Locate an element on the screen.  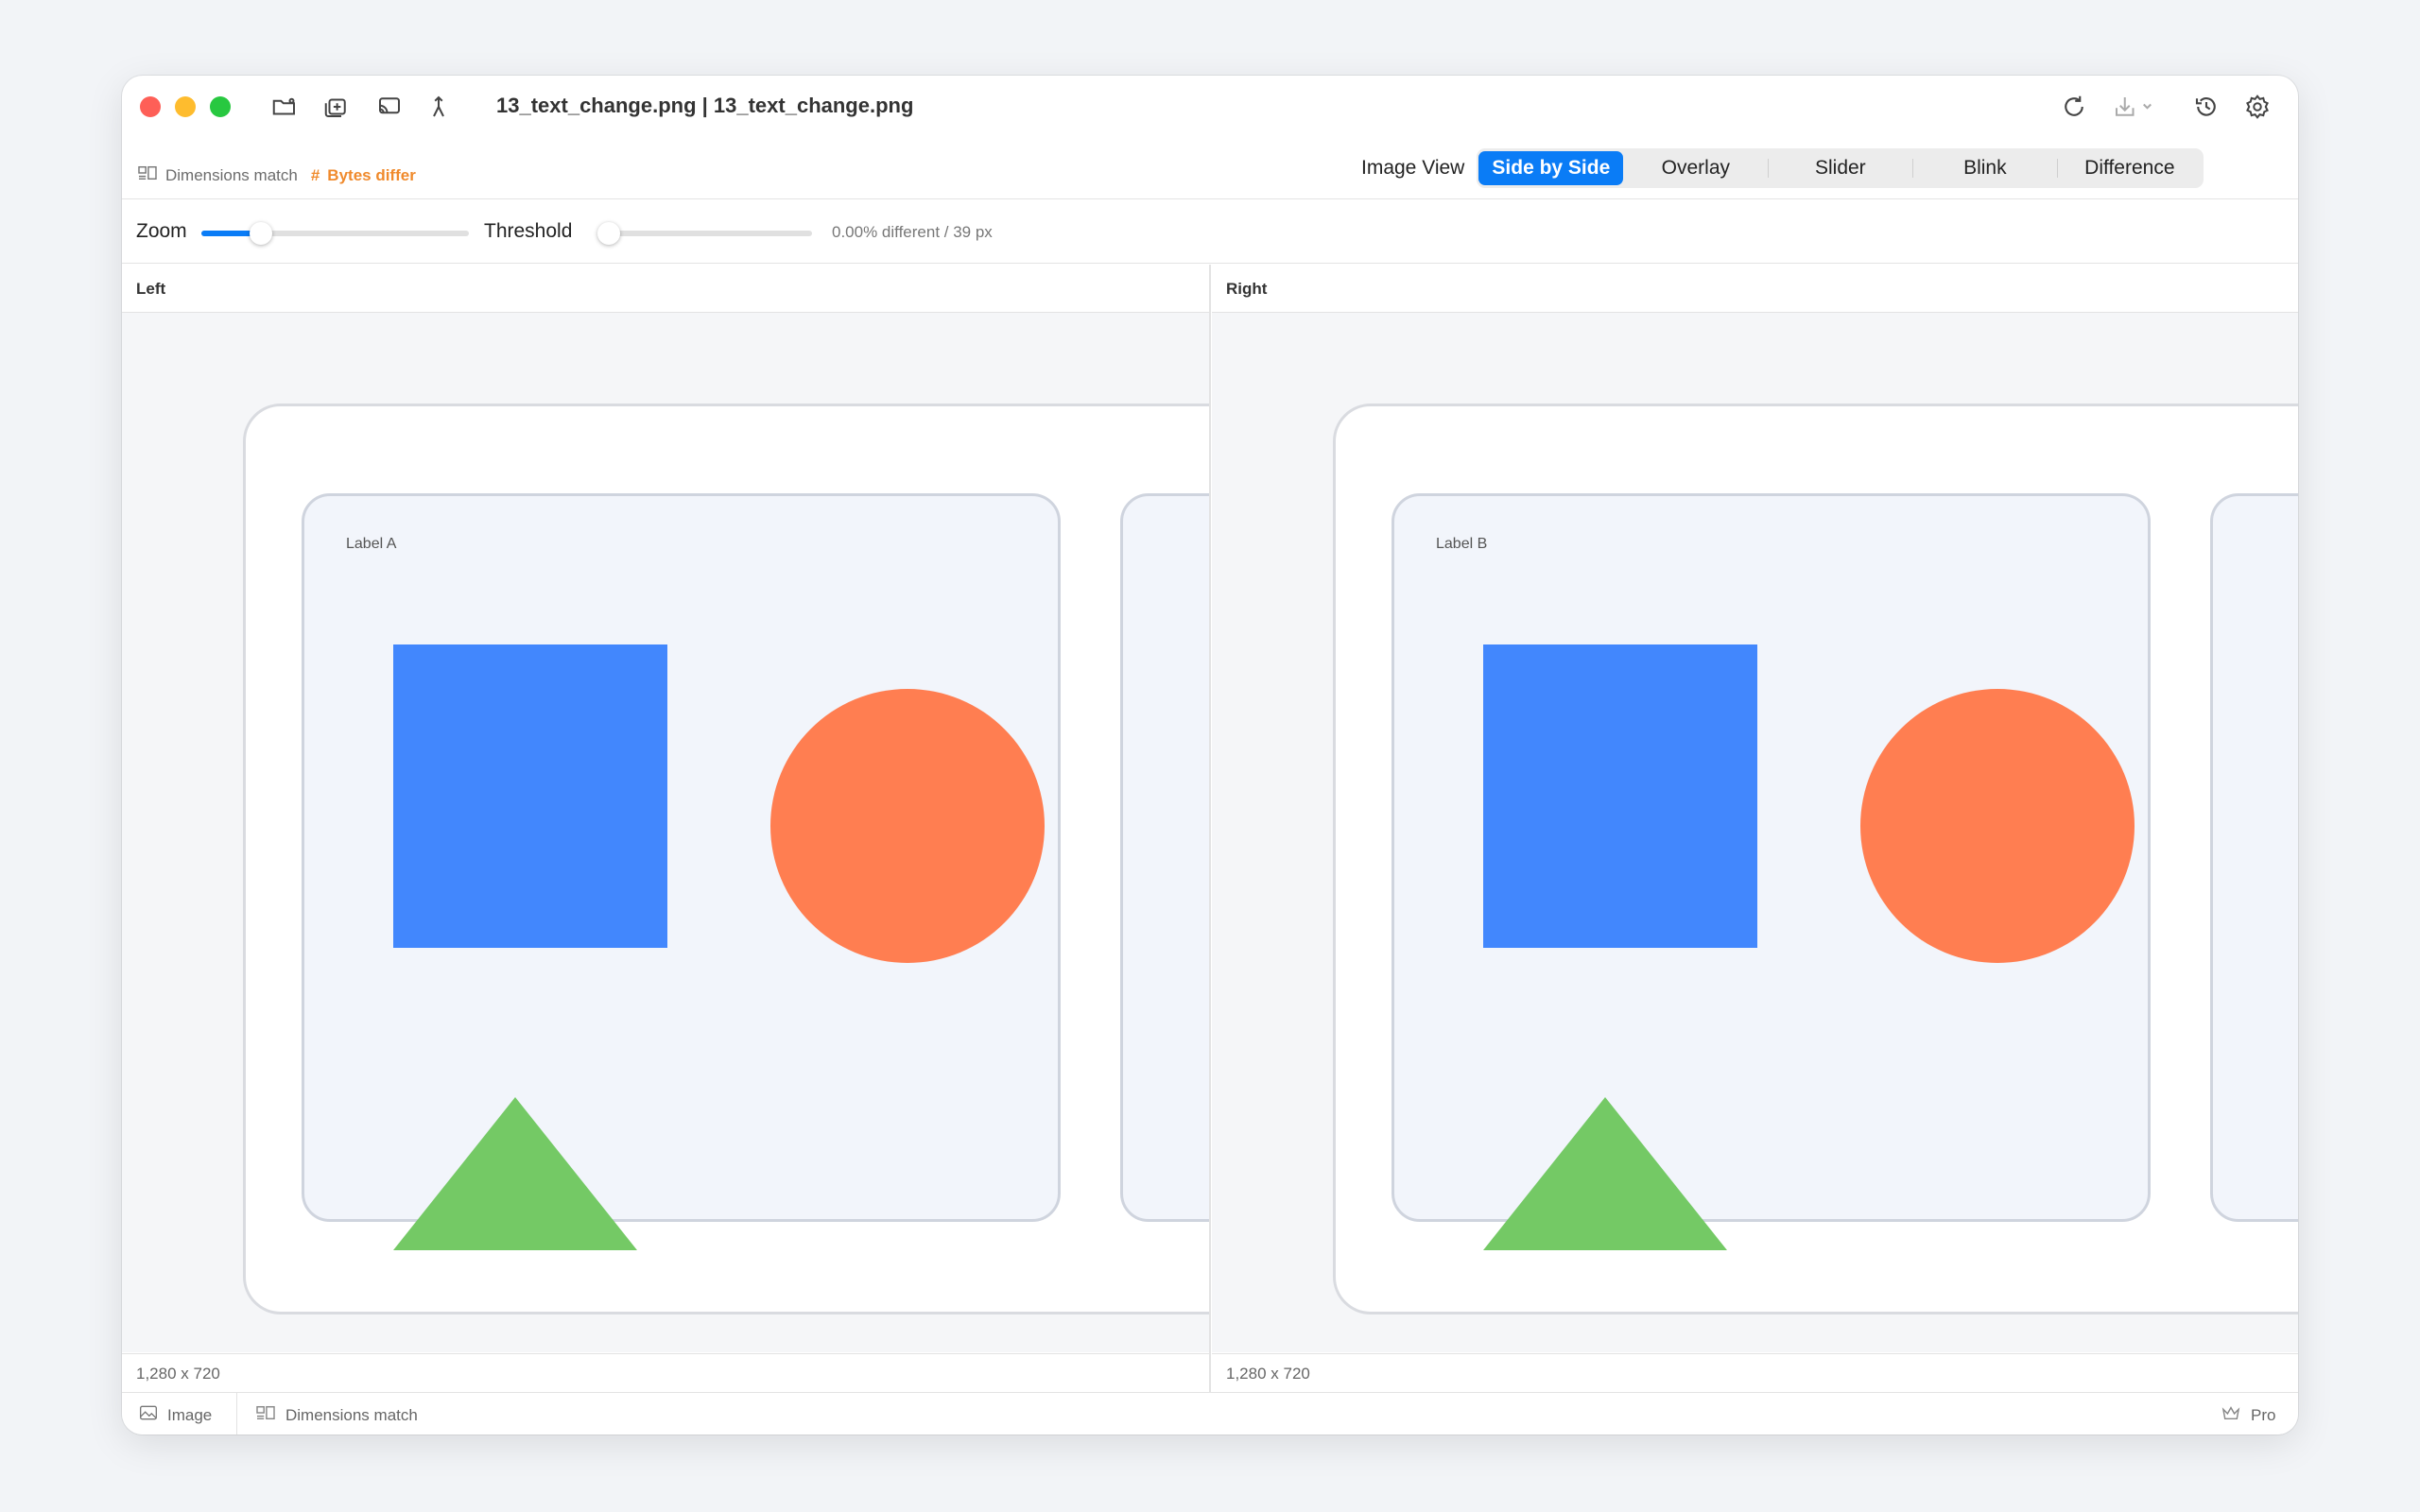
window-title: 13_text_change.png | 13_text_change.png is located at coordinates (705, 105).